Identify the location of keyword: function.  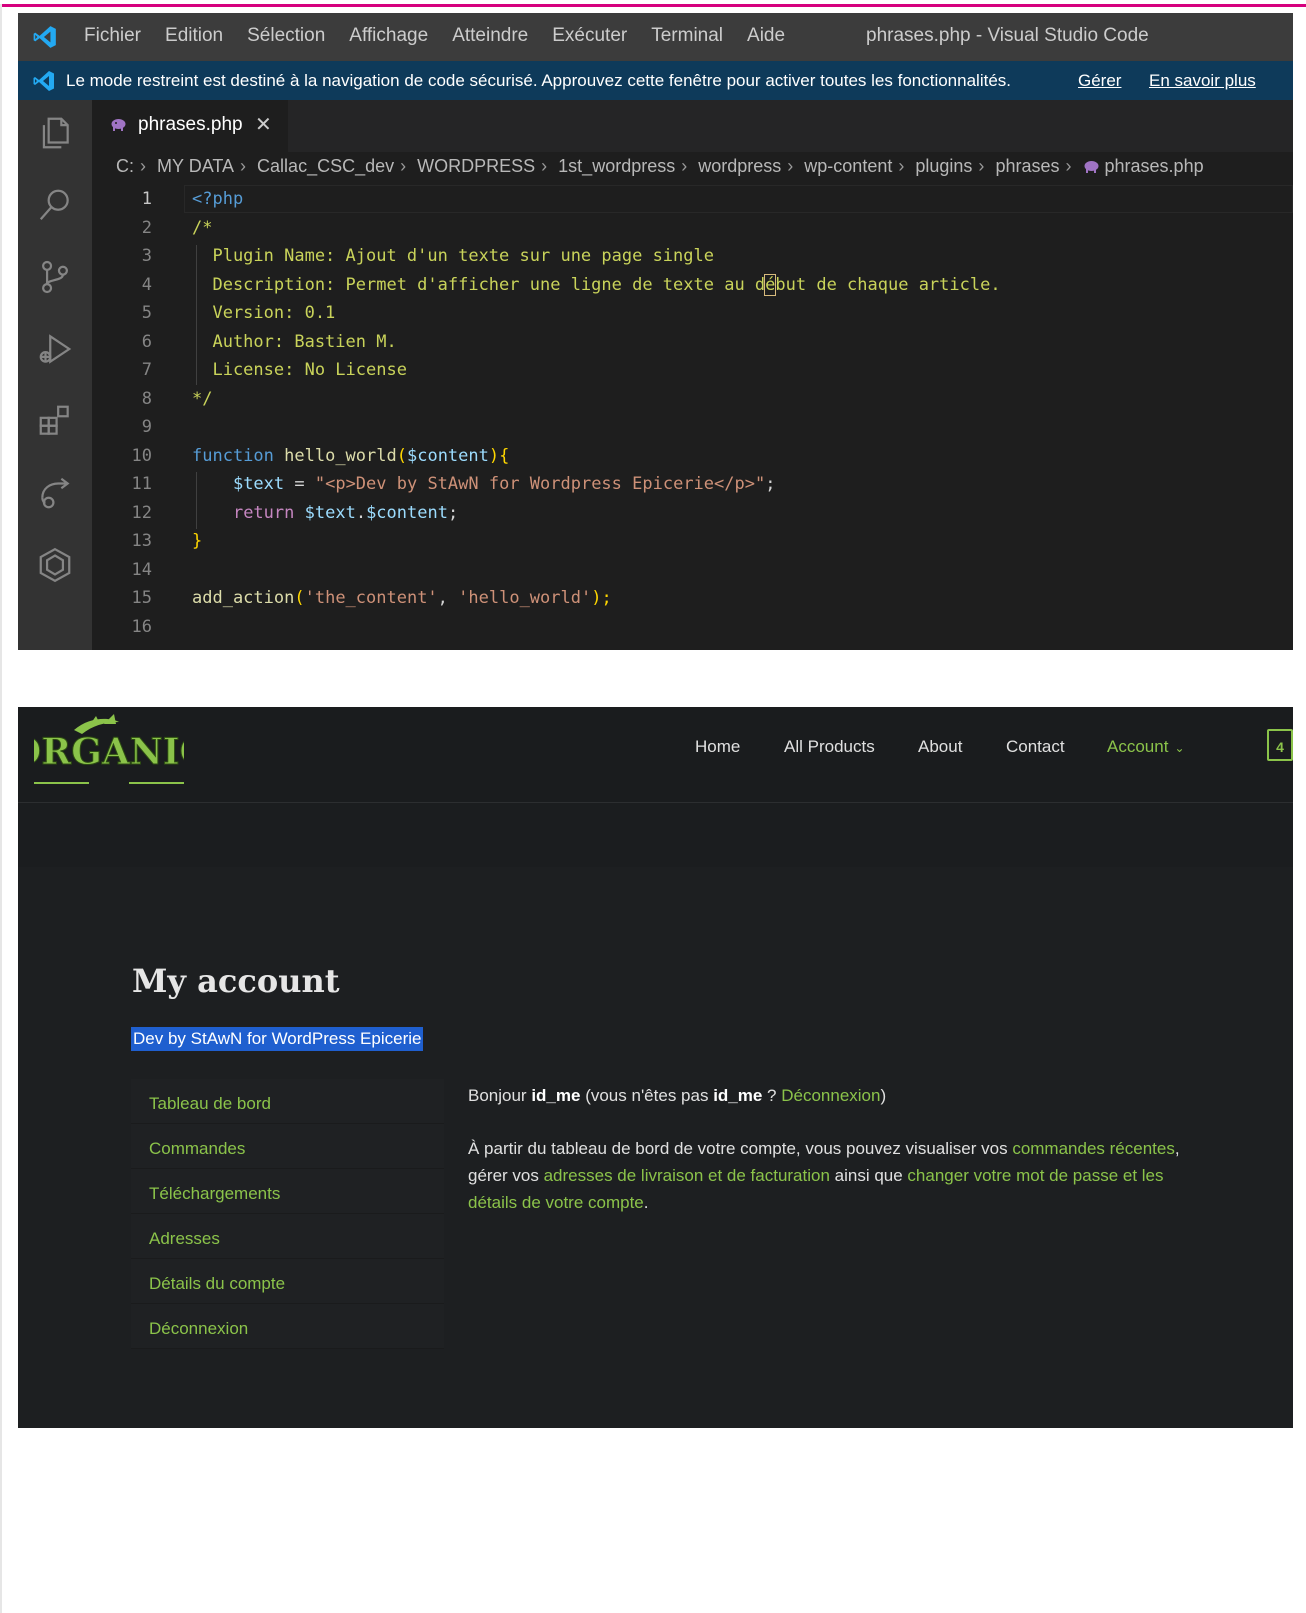
(233, 455).